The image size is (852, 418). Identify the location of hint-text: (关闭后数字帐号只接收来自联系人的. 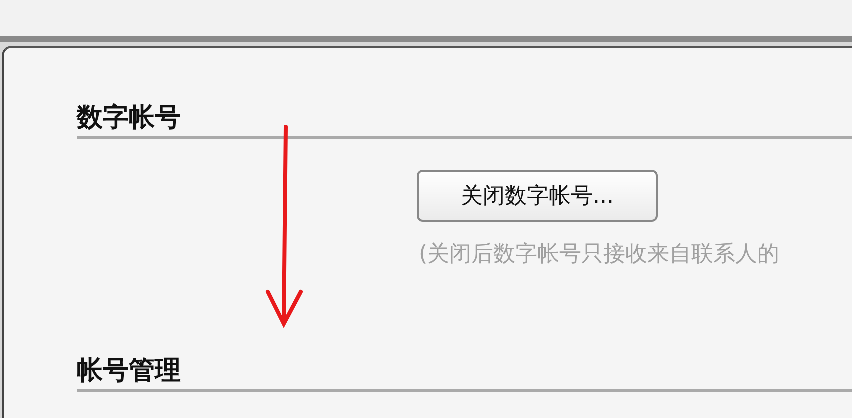
(600, 255).